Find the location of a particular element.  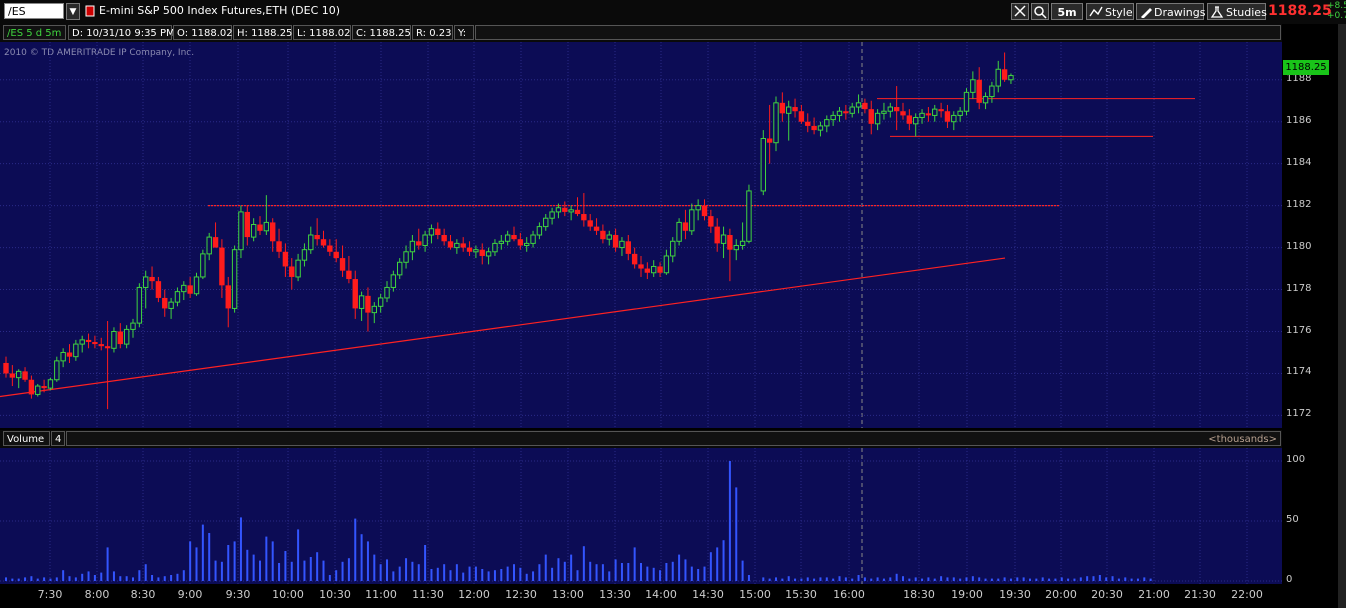

bar-high: H: 1188.25 is located at coordinates (262, 32).